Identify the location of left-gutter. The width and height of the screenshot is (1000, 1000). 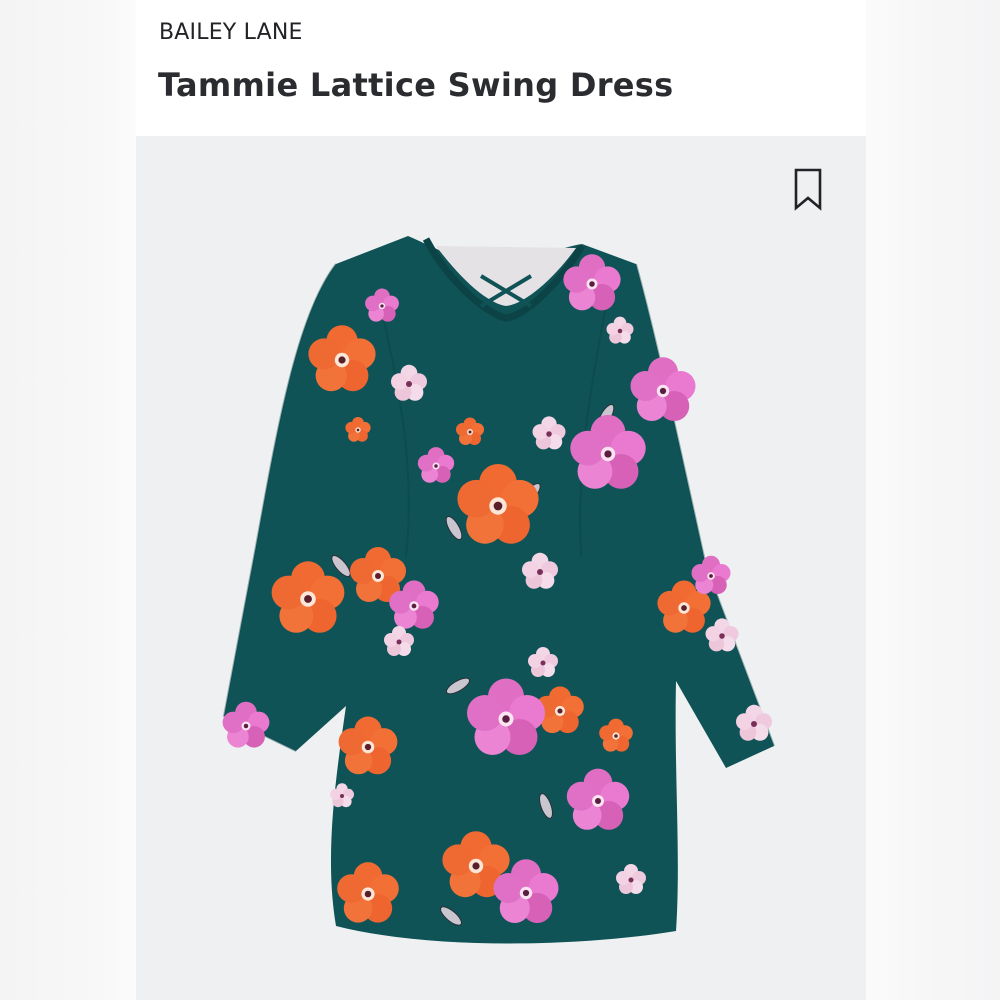
(68, 500).